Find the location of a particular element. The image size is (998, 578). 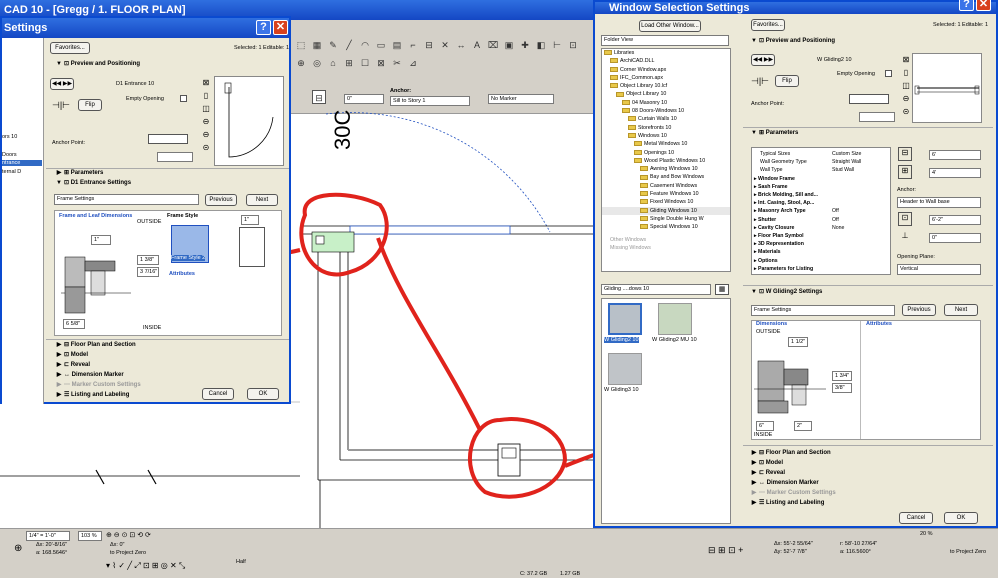

right-status-tools-icon: ⊟ ⊞ ⊡ + is located at coordinates (725, 550).